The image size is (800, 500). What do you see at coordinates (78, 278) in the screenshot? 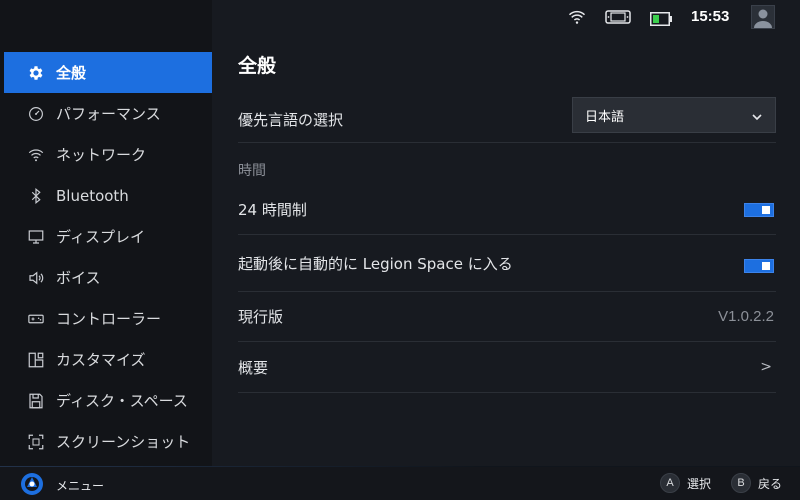
I see `sidebar-item-label: ボイス` at bounding box center [78, 278].